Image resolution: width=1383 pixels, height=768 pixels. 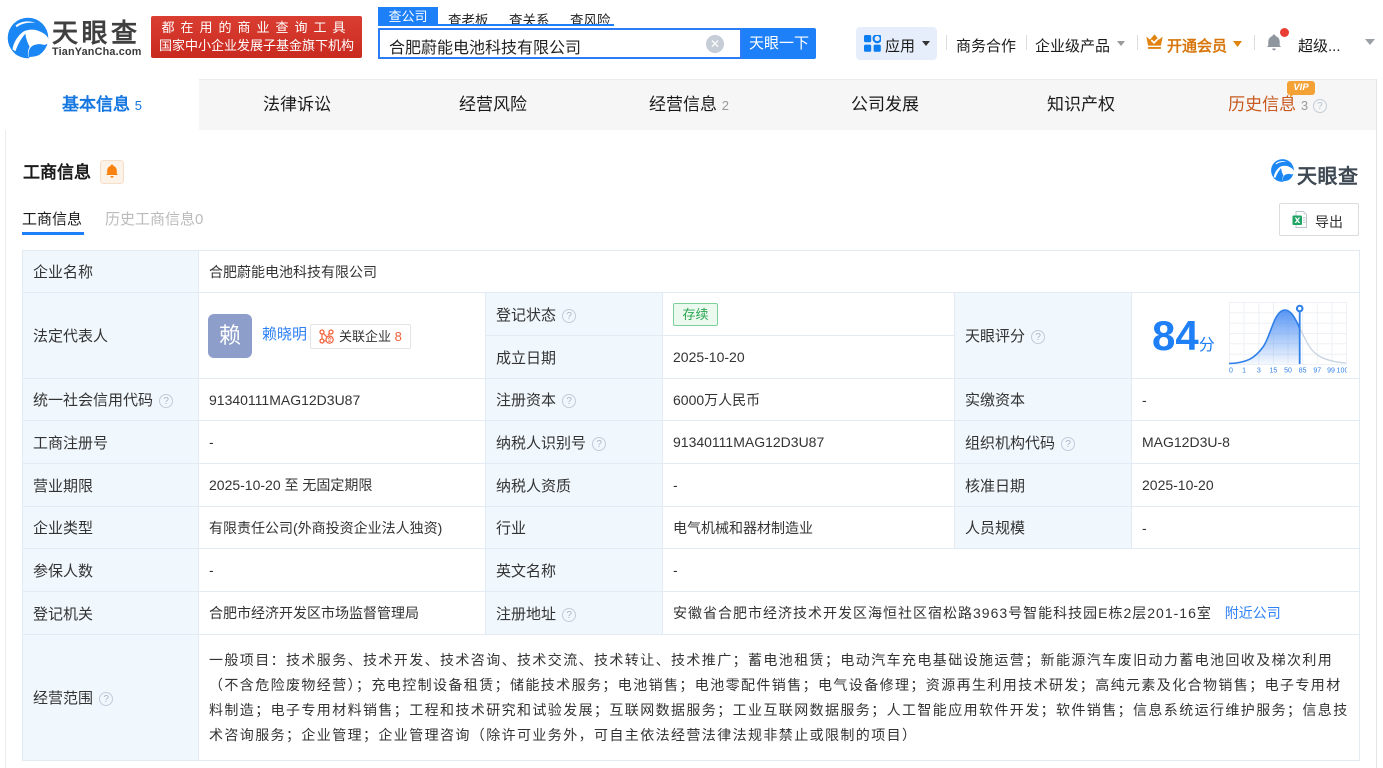 What do you see at coordinates (1288, 371) in the screenshot?
I see `svg-text: 50` at bounding box center [1288, 371].